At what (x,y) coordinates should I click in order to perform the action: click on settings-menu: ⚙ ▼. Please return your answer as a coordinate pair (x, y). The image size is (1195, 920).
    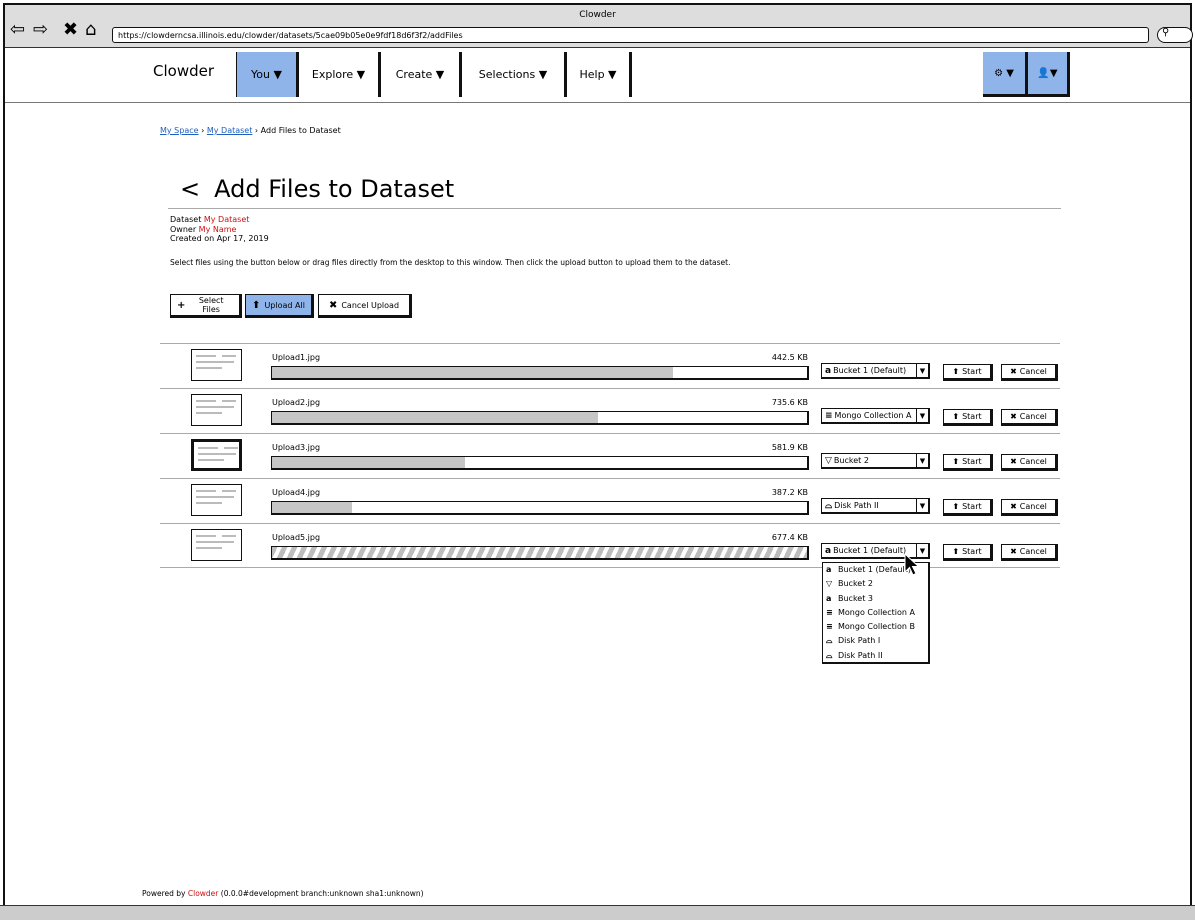
    Looking at the image, I should click on (1005, 74).